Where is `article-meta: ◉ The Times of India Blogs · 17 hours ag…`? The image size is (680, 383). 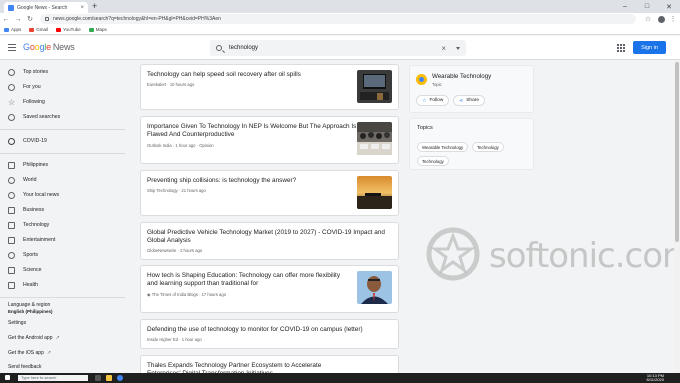
article-meta: ◉ The Times of India Blogs · 17 hours ag… is located at coordinates (187, 294).